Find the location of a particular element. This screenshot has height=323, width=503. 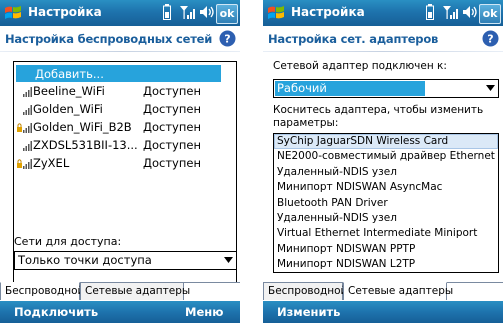

adapter-row: Virtual Ethernet Intermediate Miniport is located at coordinates (386, 233).